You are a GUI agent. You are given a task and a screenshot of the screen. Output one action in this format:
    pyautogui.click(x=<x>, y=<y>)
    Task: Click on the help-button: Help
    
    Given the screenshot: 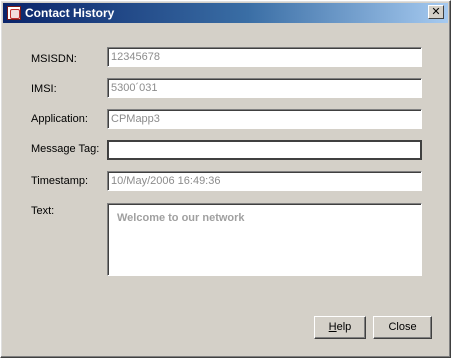 What is the action you would take?
    pyautogui.click(x=340, y=327)
    